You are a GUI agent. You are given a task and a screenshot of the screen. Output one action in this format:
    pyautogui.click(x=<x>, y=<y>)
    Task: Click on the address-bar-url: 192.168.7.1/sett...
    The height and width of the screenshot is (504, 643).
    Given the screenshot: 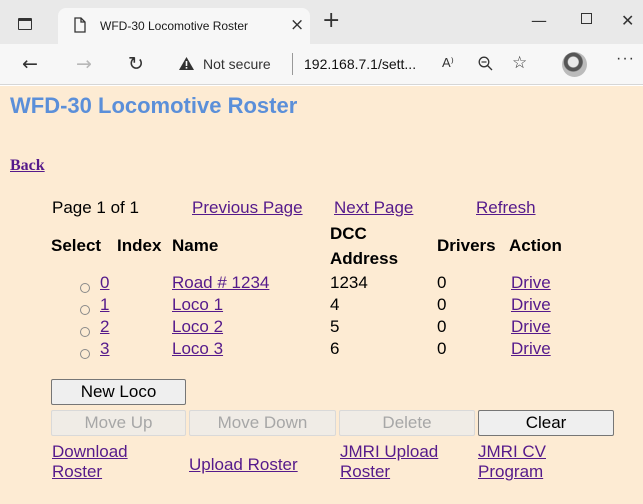 What is the action you would take?
    pyautogui.click(x=360, y=64)
    